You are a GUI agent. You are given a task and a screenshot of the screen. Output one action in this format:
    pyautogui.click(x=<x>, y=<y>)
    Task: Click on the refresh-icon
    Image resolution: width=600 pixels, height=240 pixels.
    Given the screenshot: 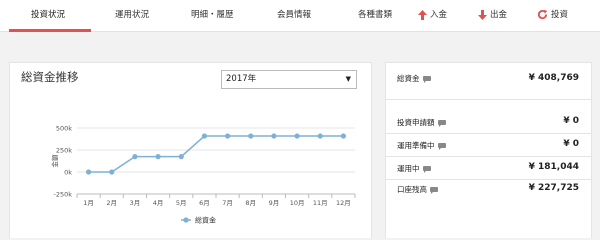 What is the action you would take?
    pyautogui.click(x=542, y=14)
    